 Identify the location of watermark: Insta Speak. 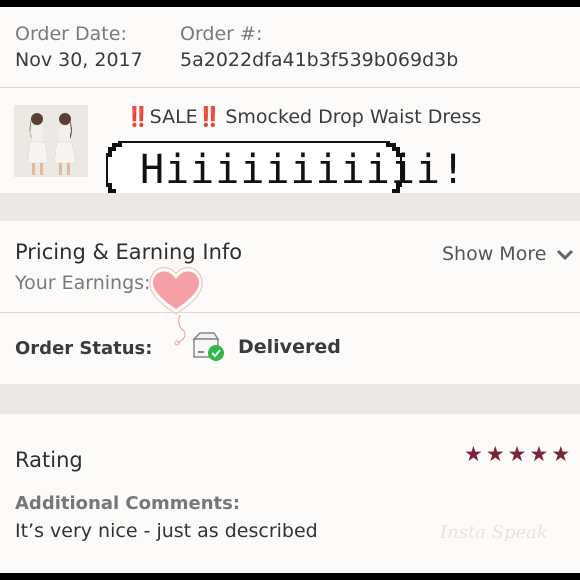
(494, 532).